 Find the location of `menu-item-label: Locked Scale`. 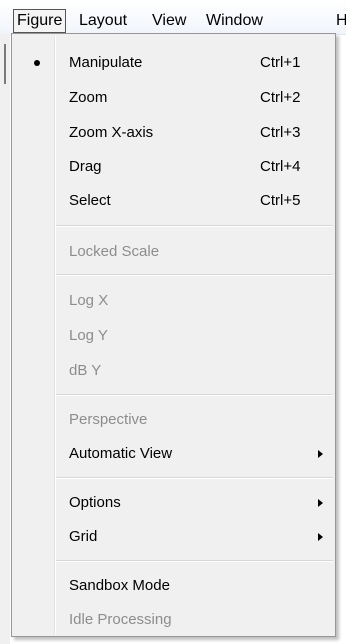

menu-item-label: Locked Scale is located at coordinates (114, 251).